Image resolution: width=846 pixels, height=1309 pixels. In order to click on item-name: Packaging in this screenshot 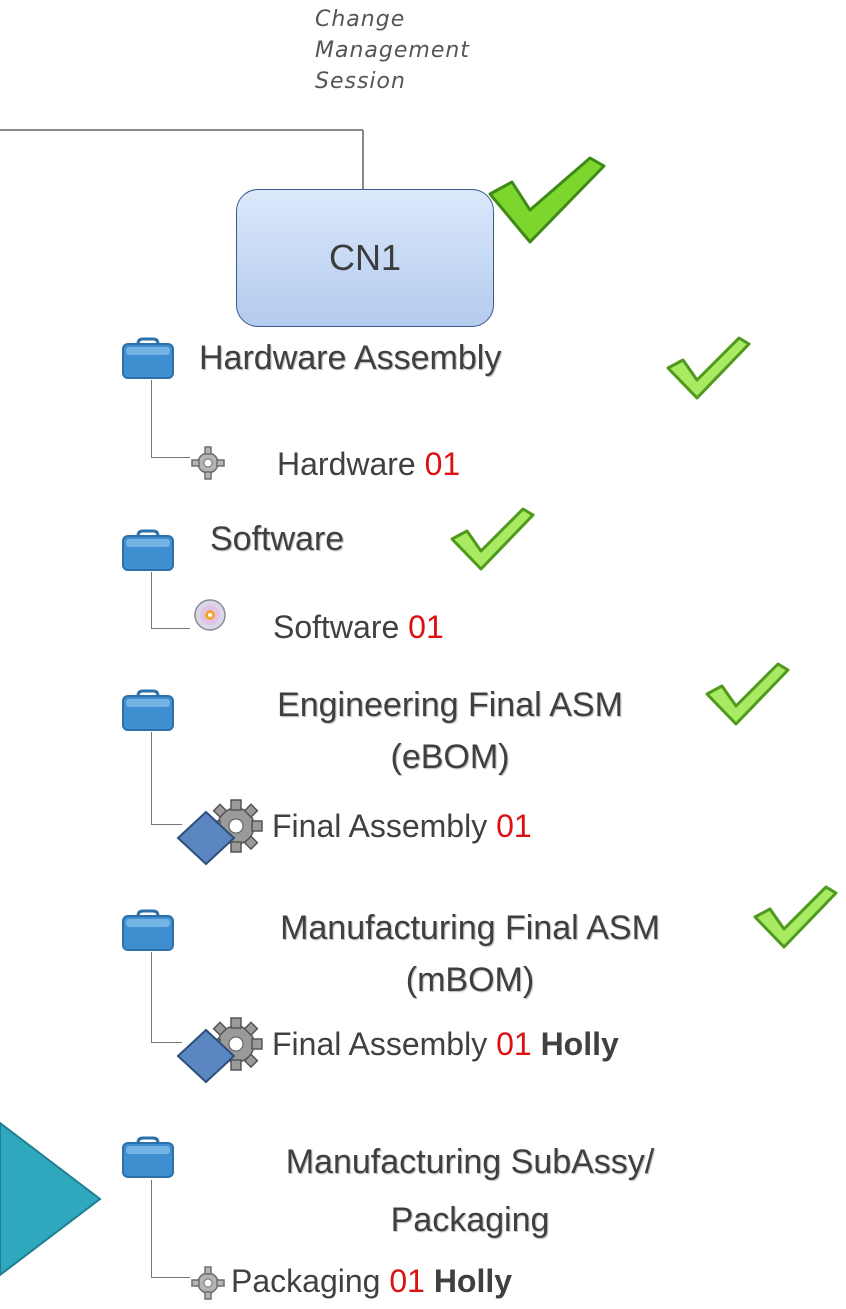, I will do `click(306, 1281)`.